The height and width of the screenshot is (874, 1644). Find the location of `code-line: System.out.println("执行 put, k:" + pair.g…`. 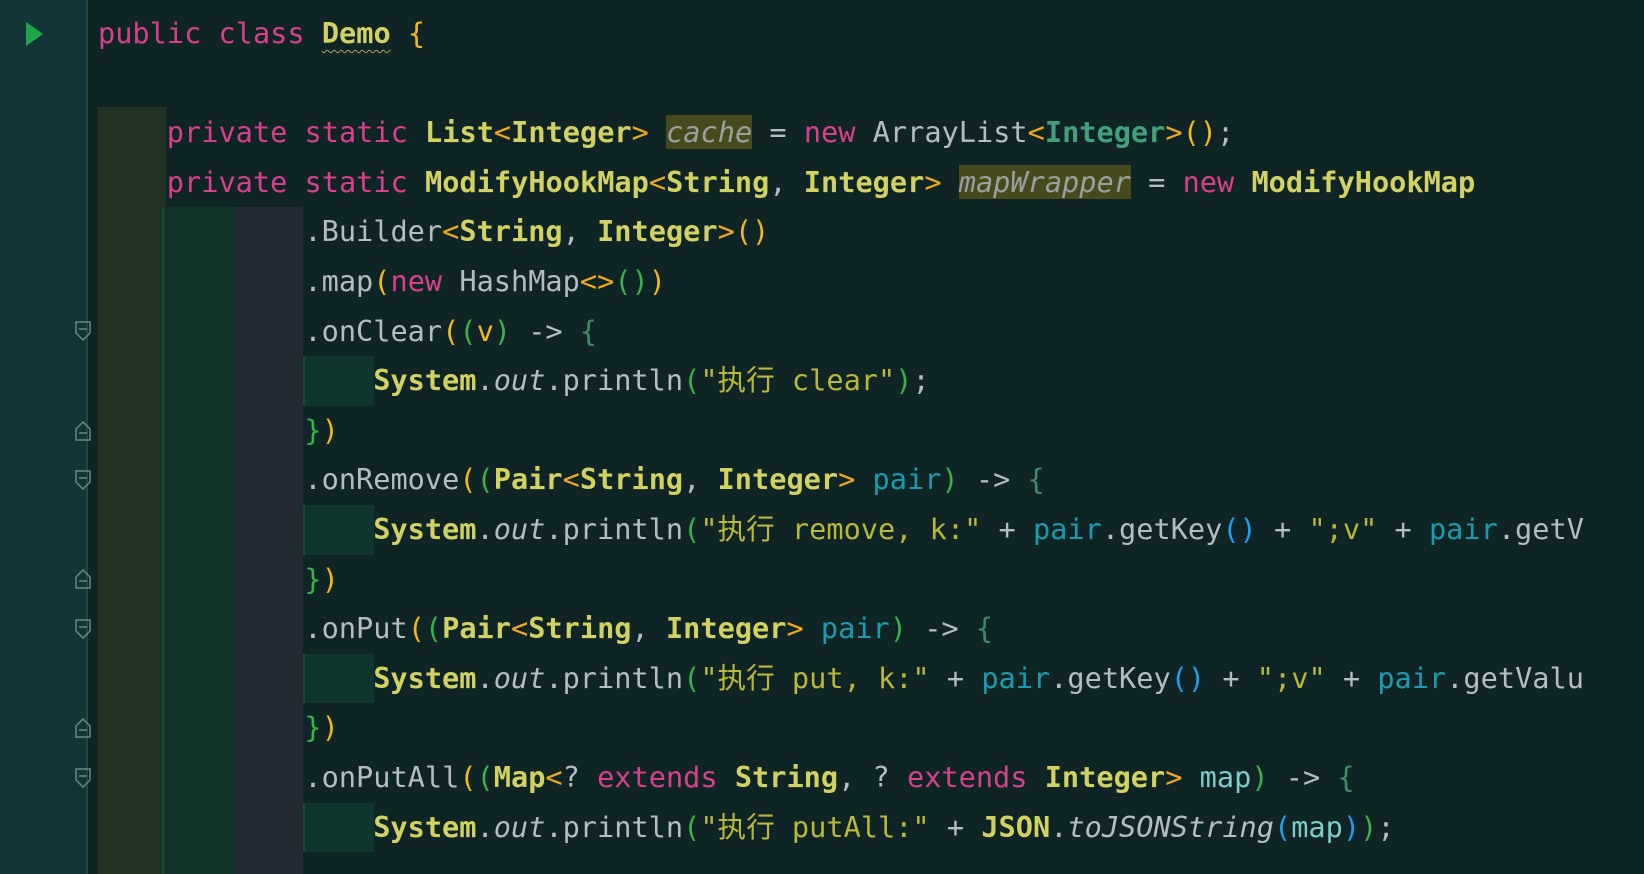

code-line: System.out.println("执行 put, k:" + pair.g… is located at coordinates (871, 679).